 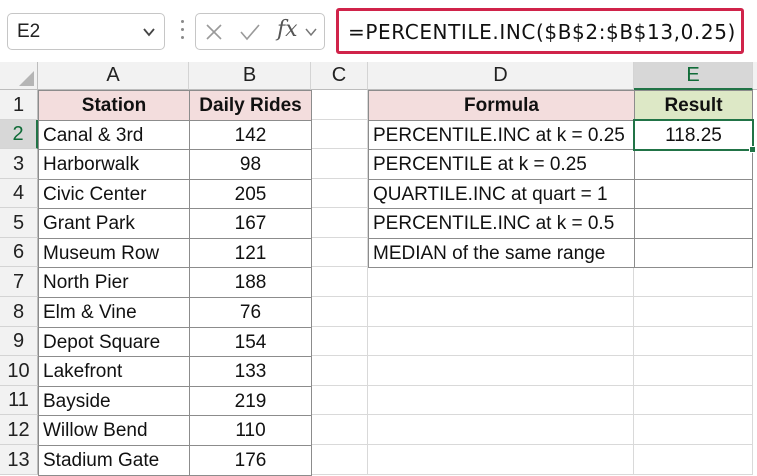 I want to click on station-cell: Bayside, so click(x=114, y=401).